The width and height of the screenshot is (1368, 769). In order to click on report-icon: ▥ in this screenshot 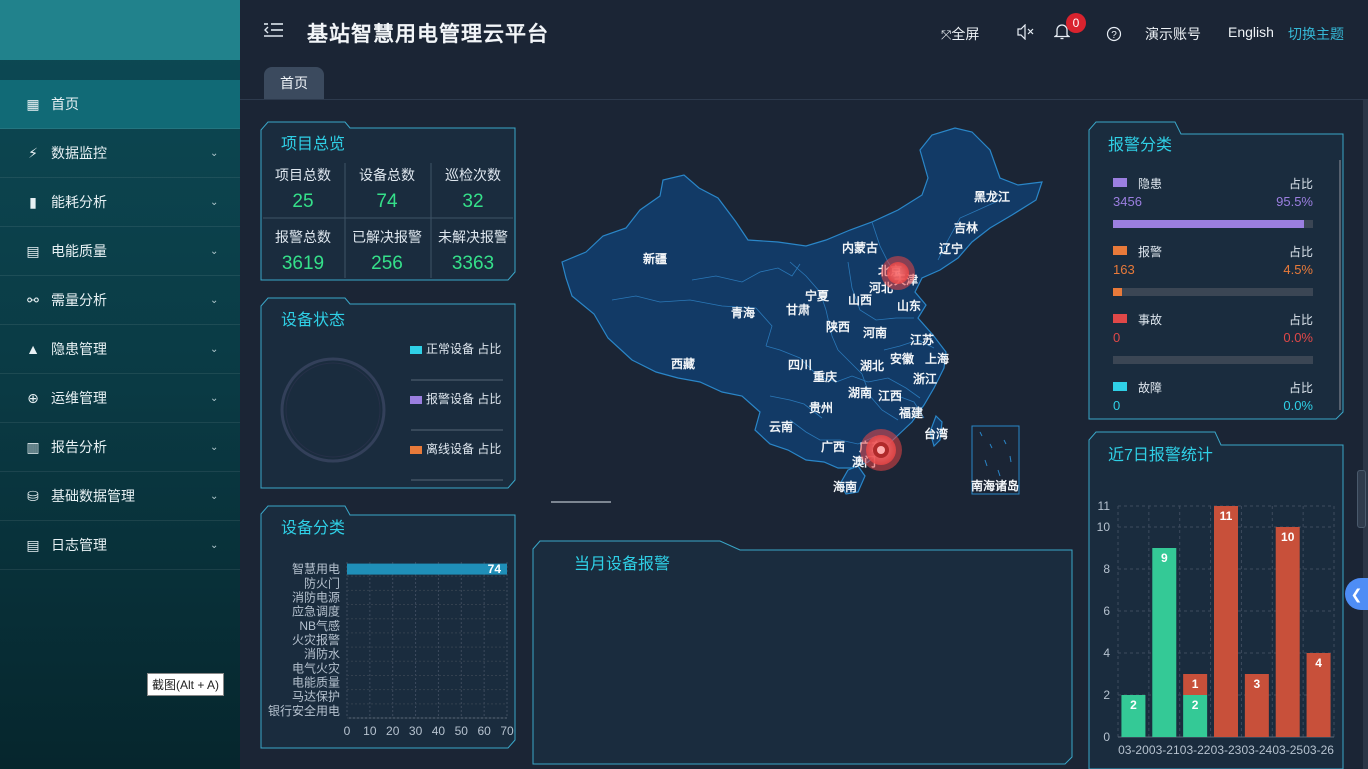, I will do `click(33, 446)`.